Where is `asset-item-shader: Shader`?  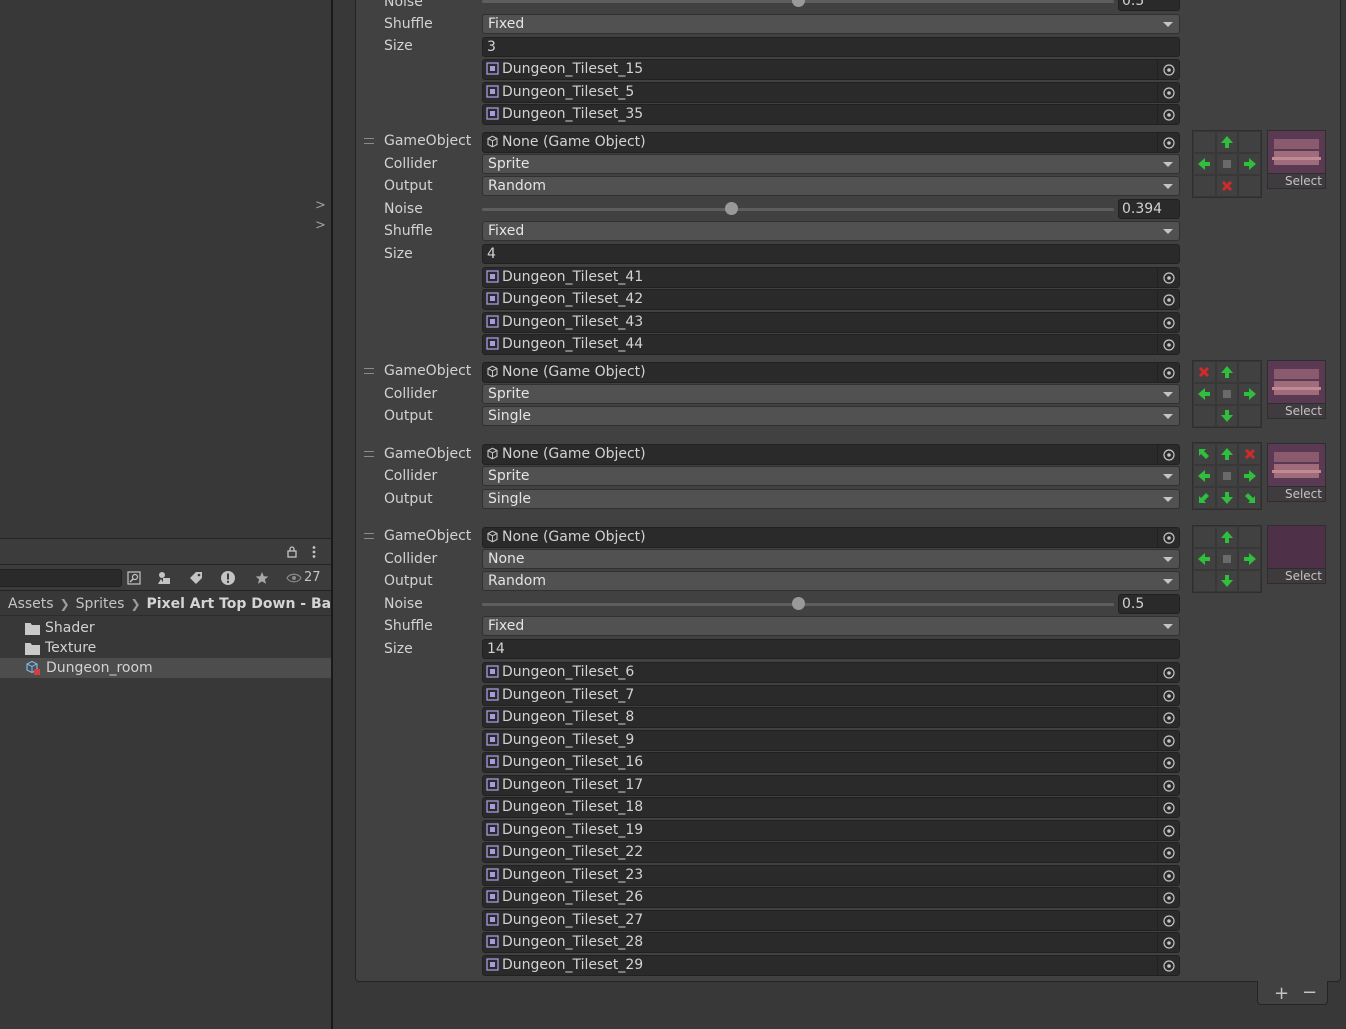 asset-item-shader: Shader is located at coordinates (165, 628).